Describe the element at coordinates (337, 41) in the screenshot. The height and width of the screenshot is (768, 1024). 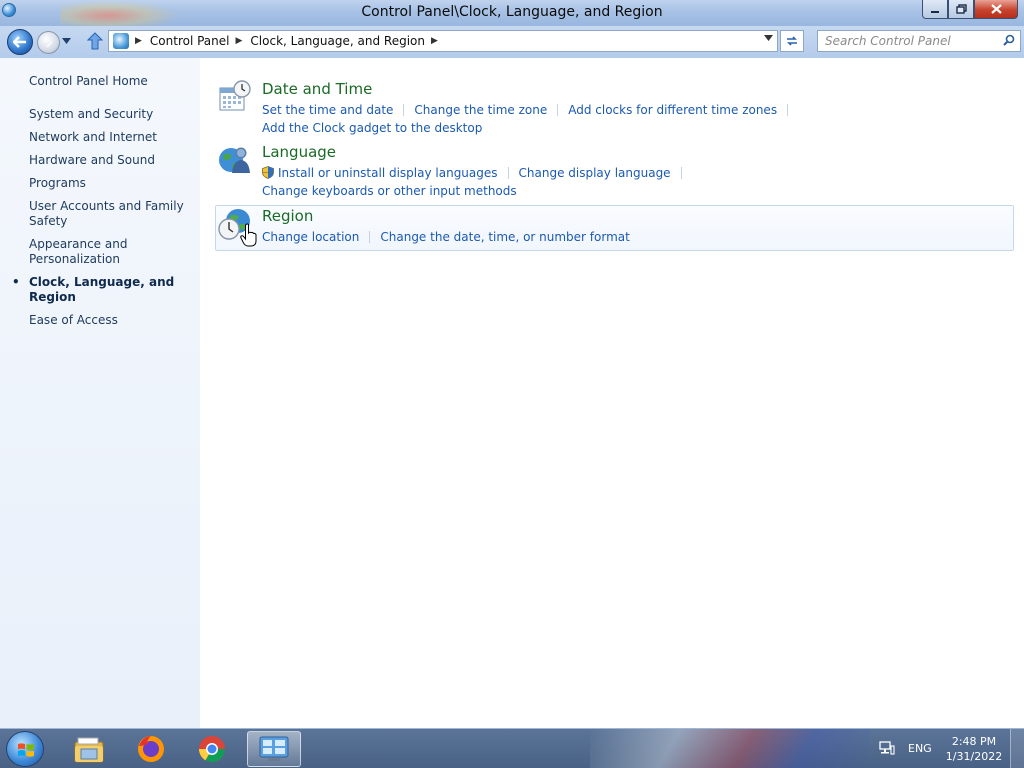
I see `breadcrumb-clock-language-region: Clock, Language, and Region` at that location.